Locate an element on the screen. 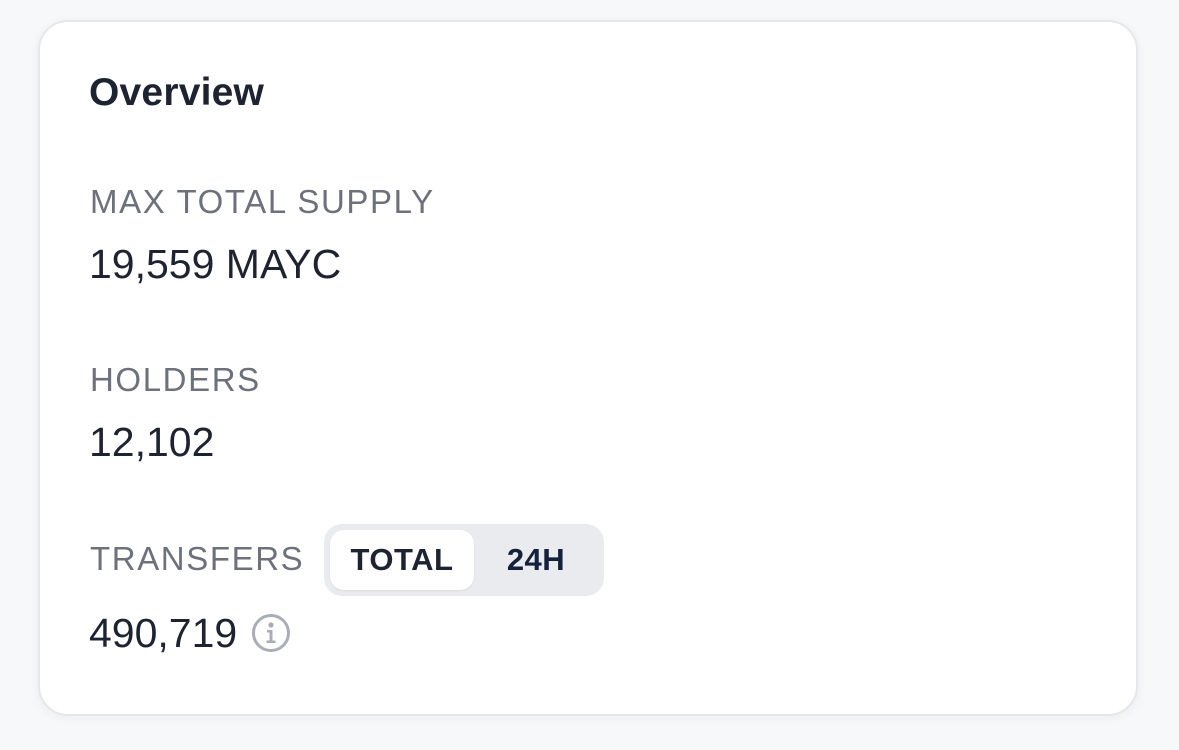 The height and width of the screenshot is (750, 1179). toggle-total-button: TOTAL is located at coordinates (402, 560).